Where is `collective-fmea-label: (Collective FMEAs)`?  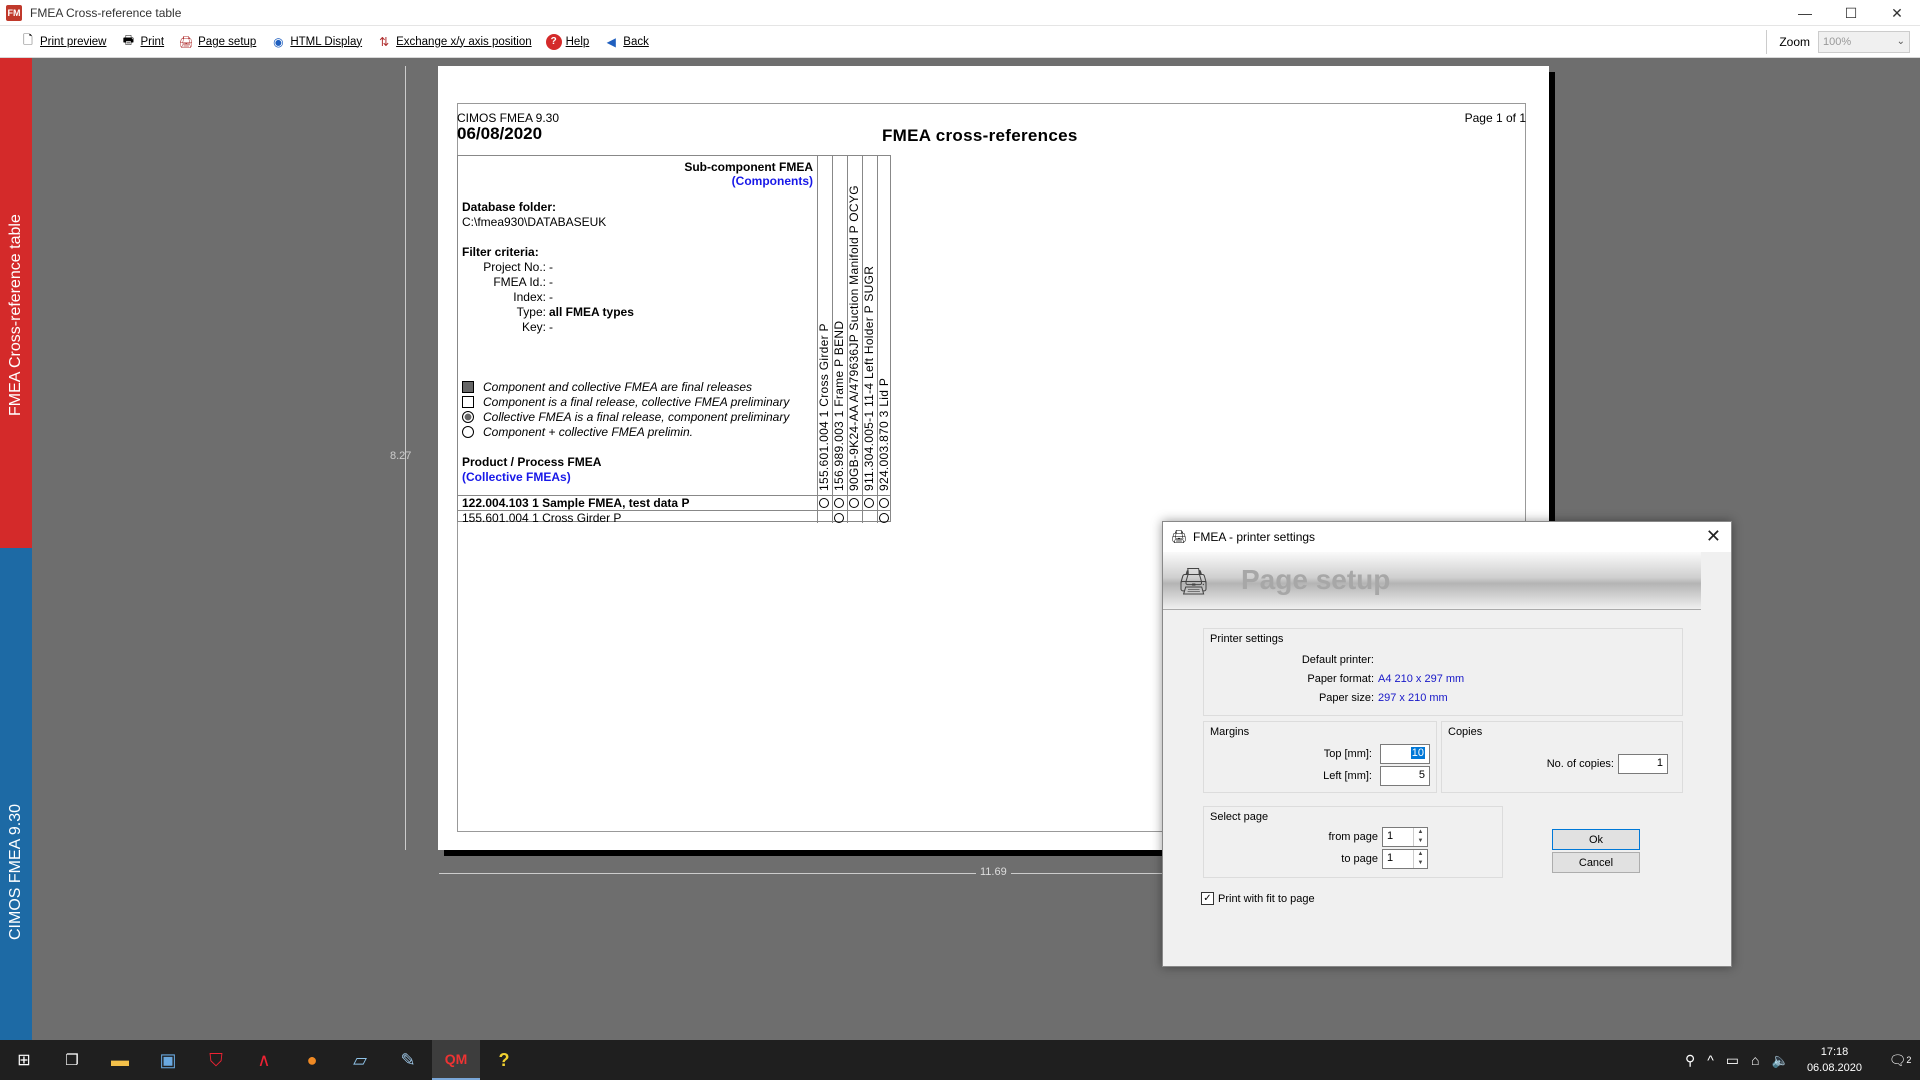 collective-fmea-label: (Collective FMEAs) is located at coordinates (516, 477).